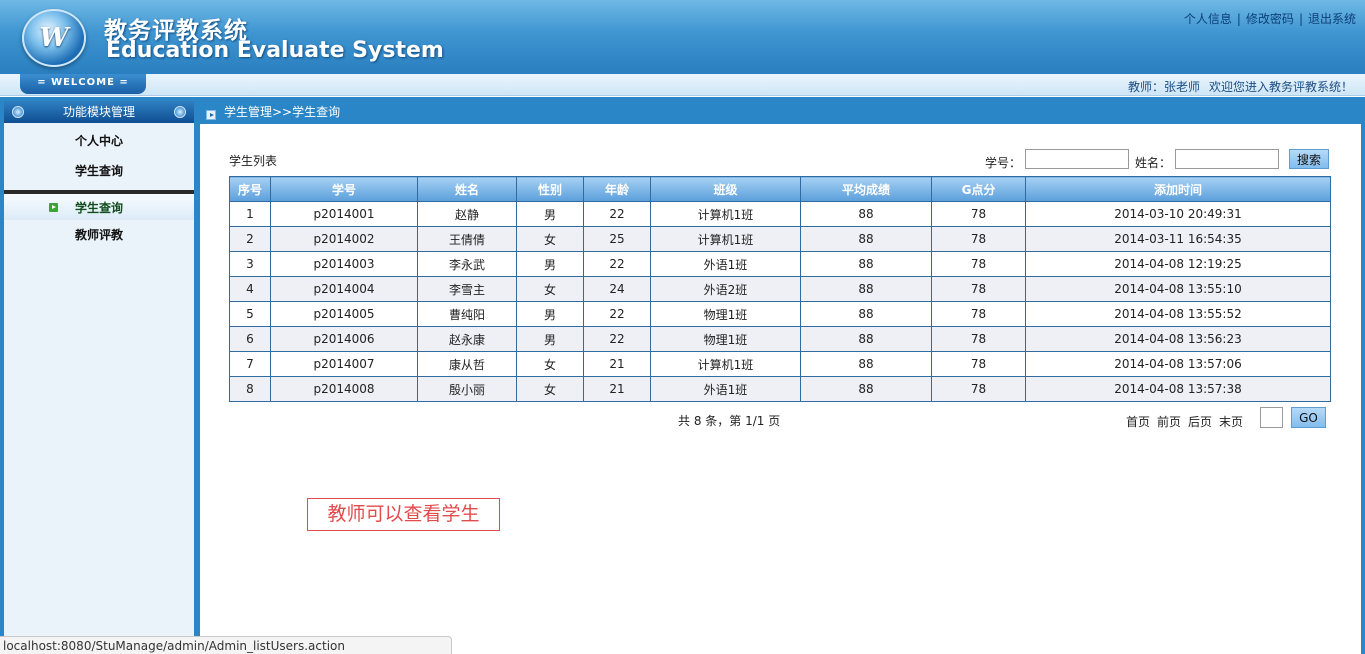 The height and width of the screenshot is (654, 1365). What do you see at coordinates (1163, 87) in the screenshot?
I see `current-user: 教师：张老师` at bounding box center [1163, 87].